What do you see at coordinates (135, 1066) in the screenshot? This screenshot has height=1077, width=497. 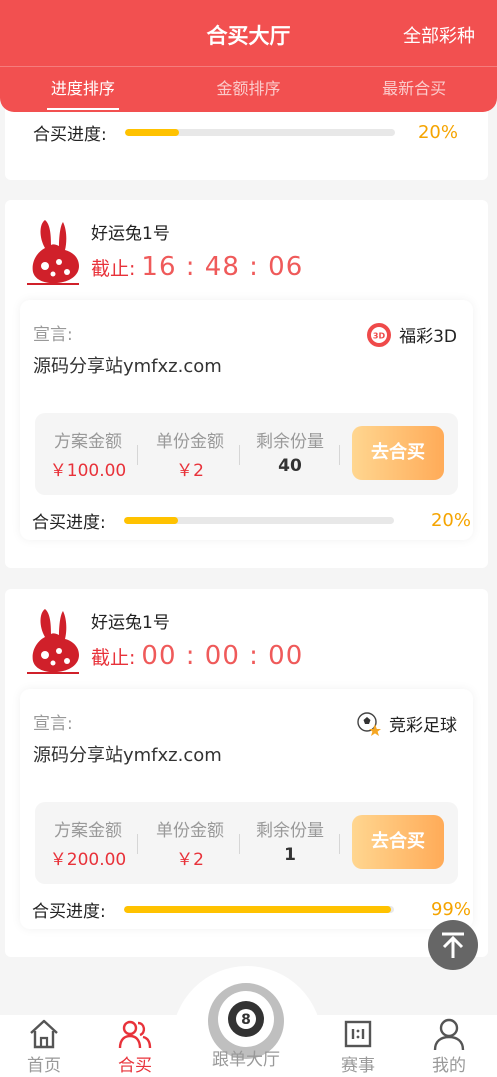 I see `nav-label: 合买` at bounding box center [135, 1066].